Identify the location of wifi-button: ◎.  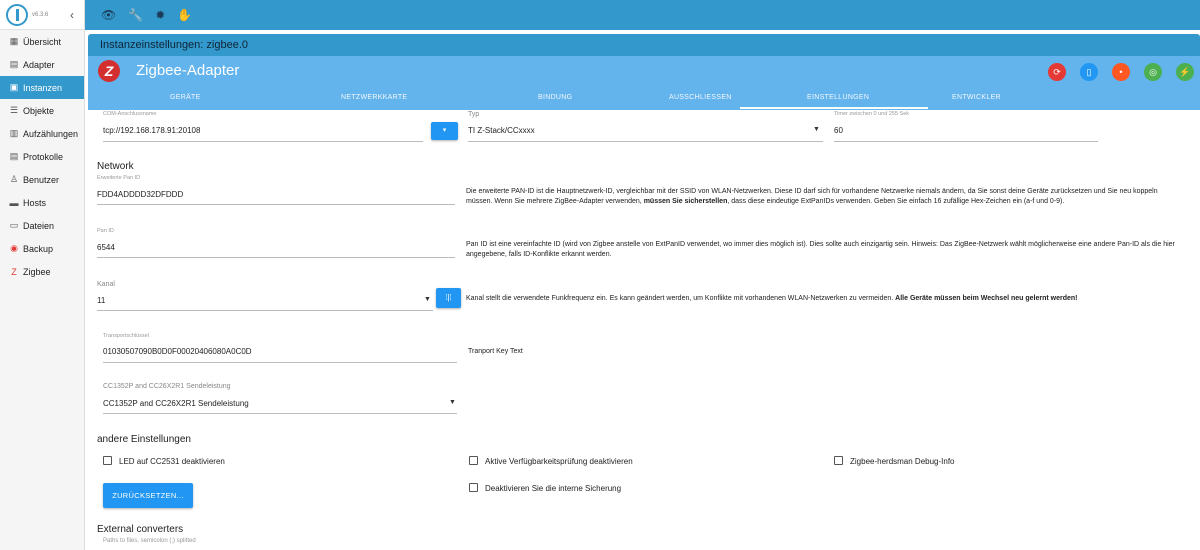
(1153, 72).